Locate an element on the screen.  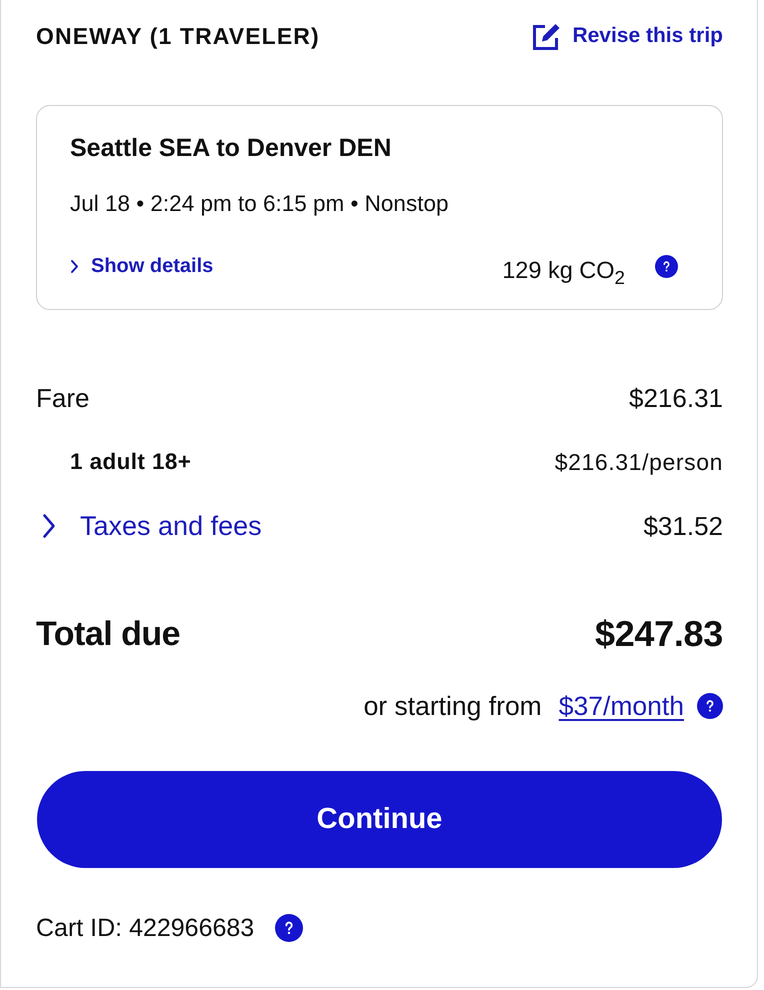
show-details-link: Show details is located at coordinates (142, 266).